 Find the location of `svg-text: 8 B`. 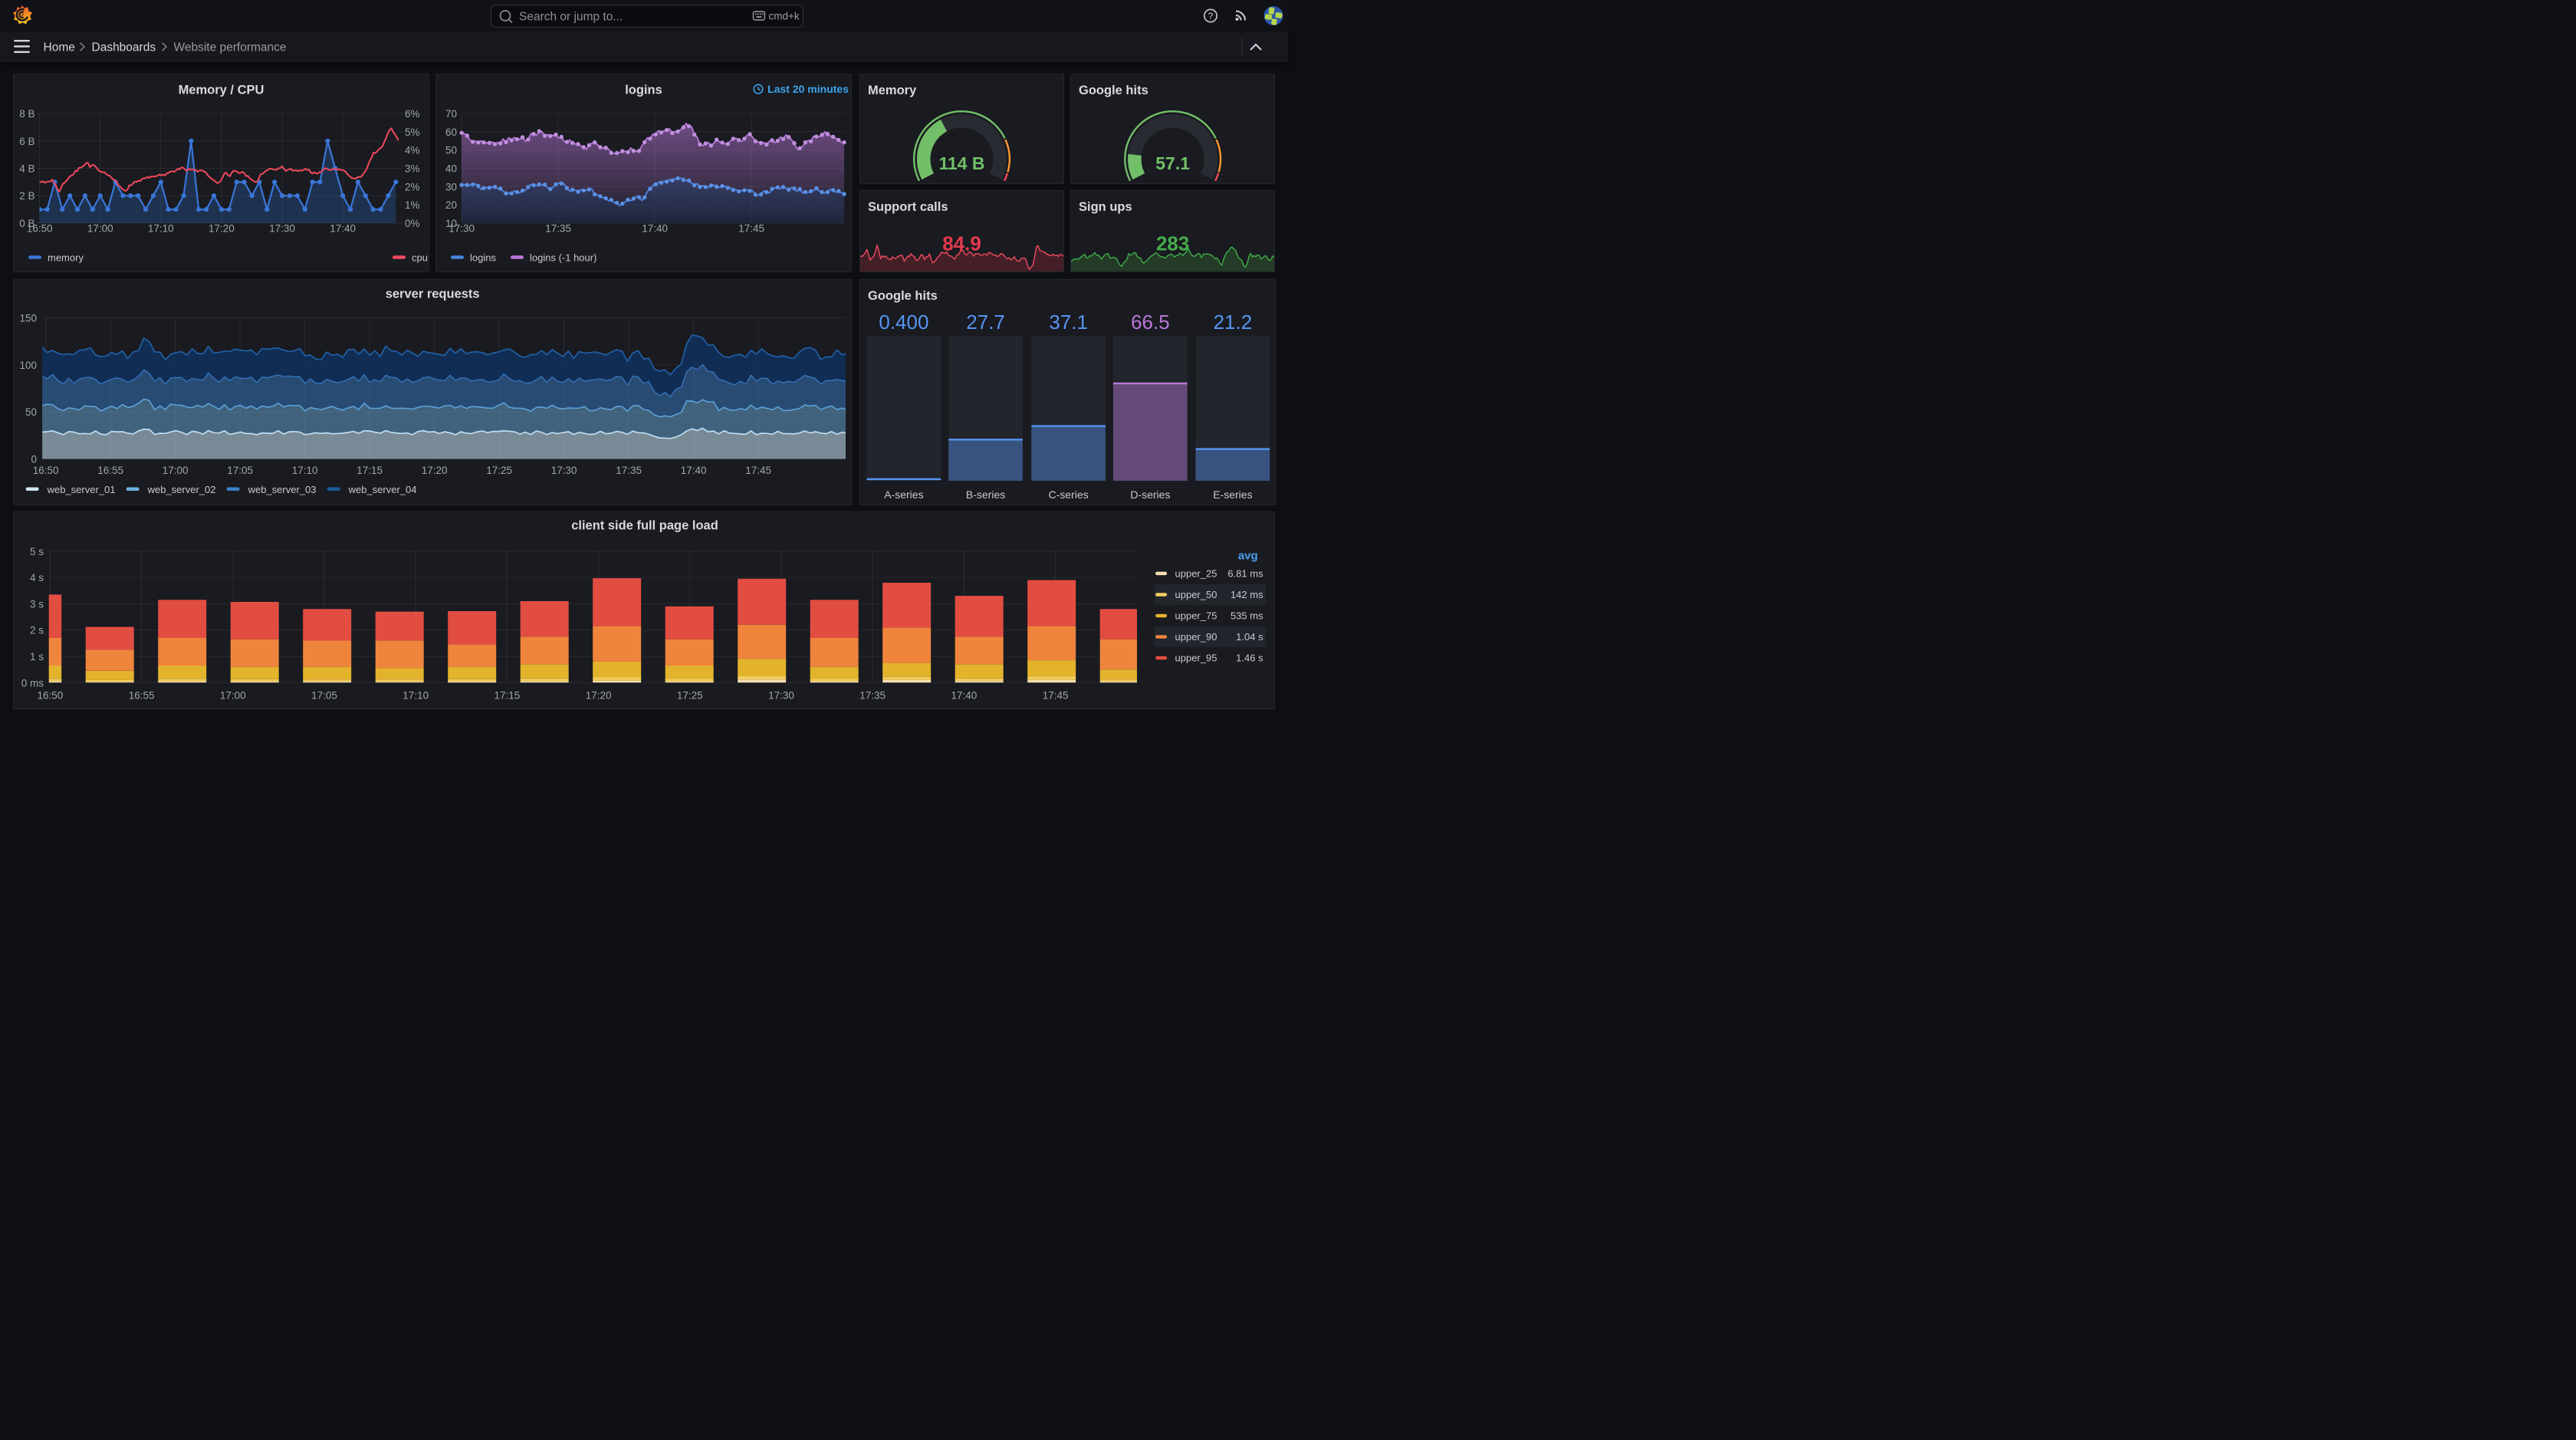

svg-text: 8 B is located at coordinates (27, 114).